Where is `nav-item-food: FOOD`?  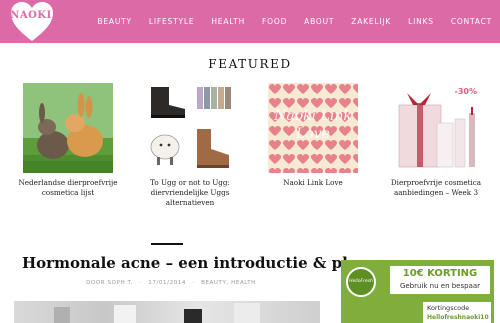
nav-item-food: FOOD is located at coordinates (274, 21).